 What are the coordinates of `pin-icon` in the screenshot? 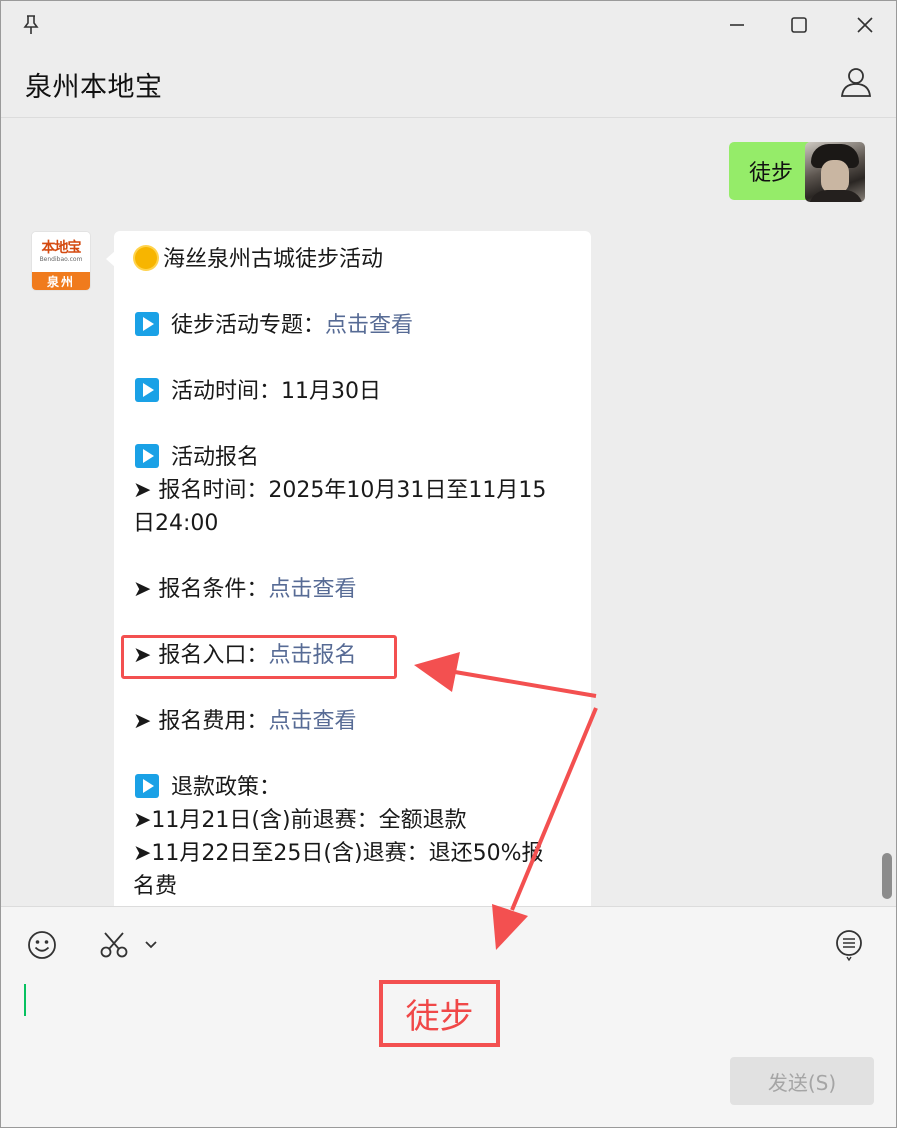 It's located at (31, 24).